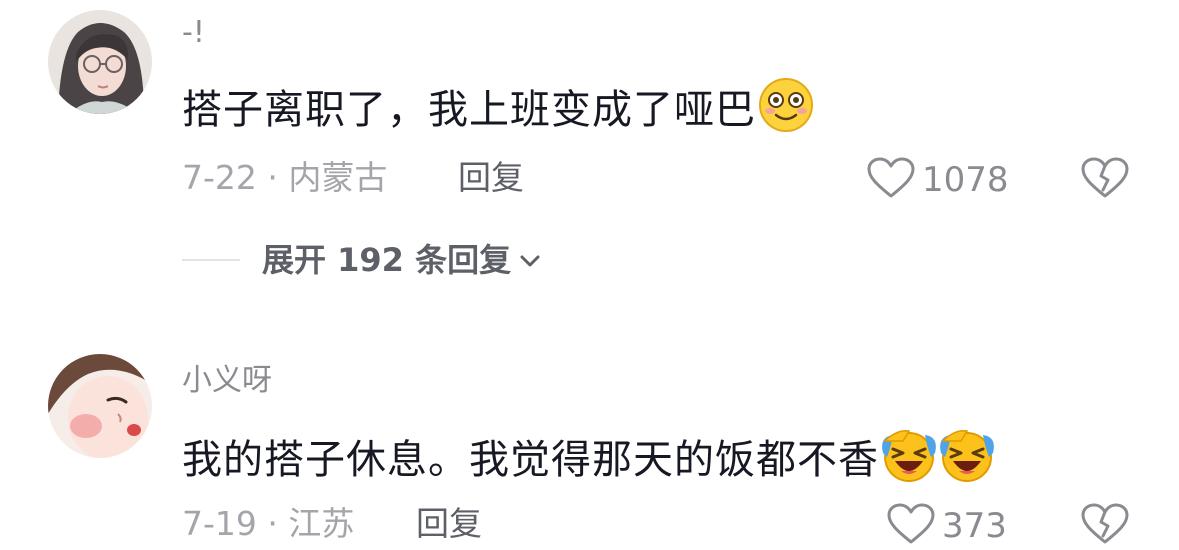  I want to click on username: 小义呀, so click(227, 381).